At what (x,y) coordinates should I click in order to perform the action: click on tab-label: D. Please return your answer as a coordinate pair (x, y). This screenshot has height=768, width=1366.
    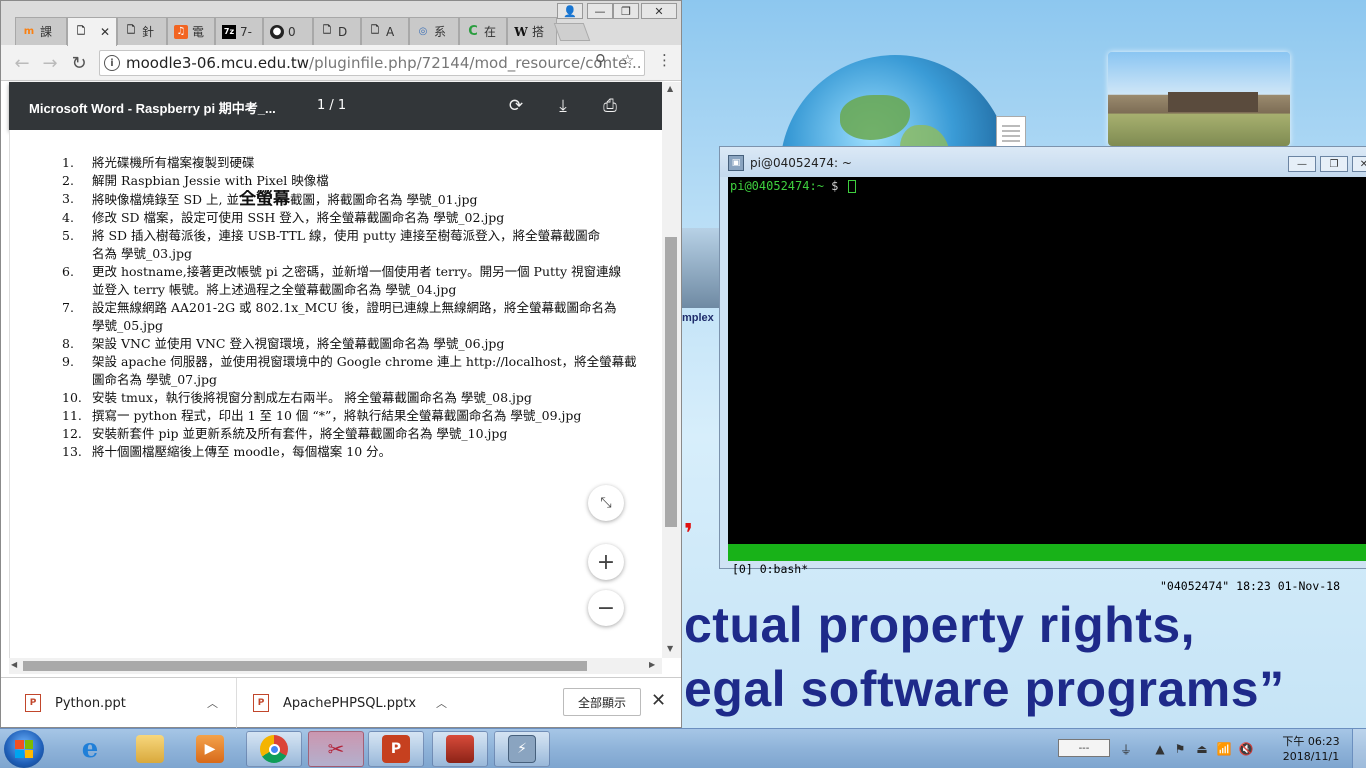
    Looking at the image, I should click on (343, 31).